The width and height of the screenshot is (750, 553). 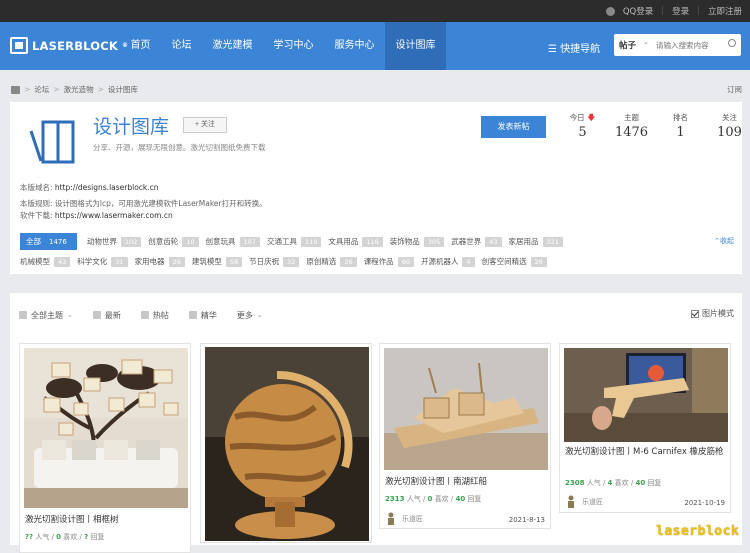 I want to click on replies-count: ?, so click(x=86, y=537).